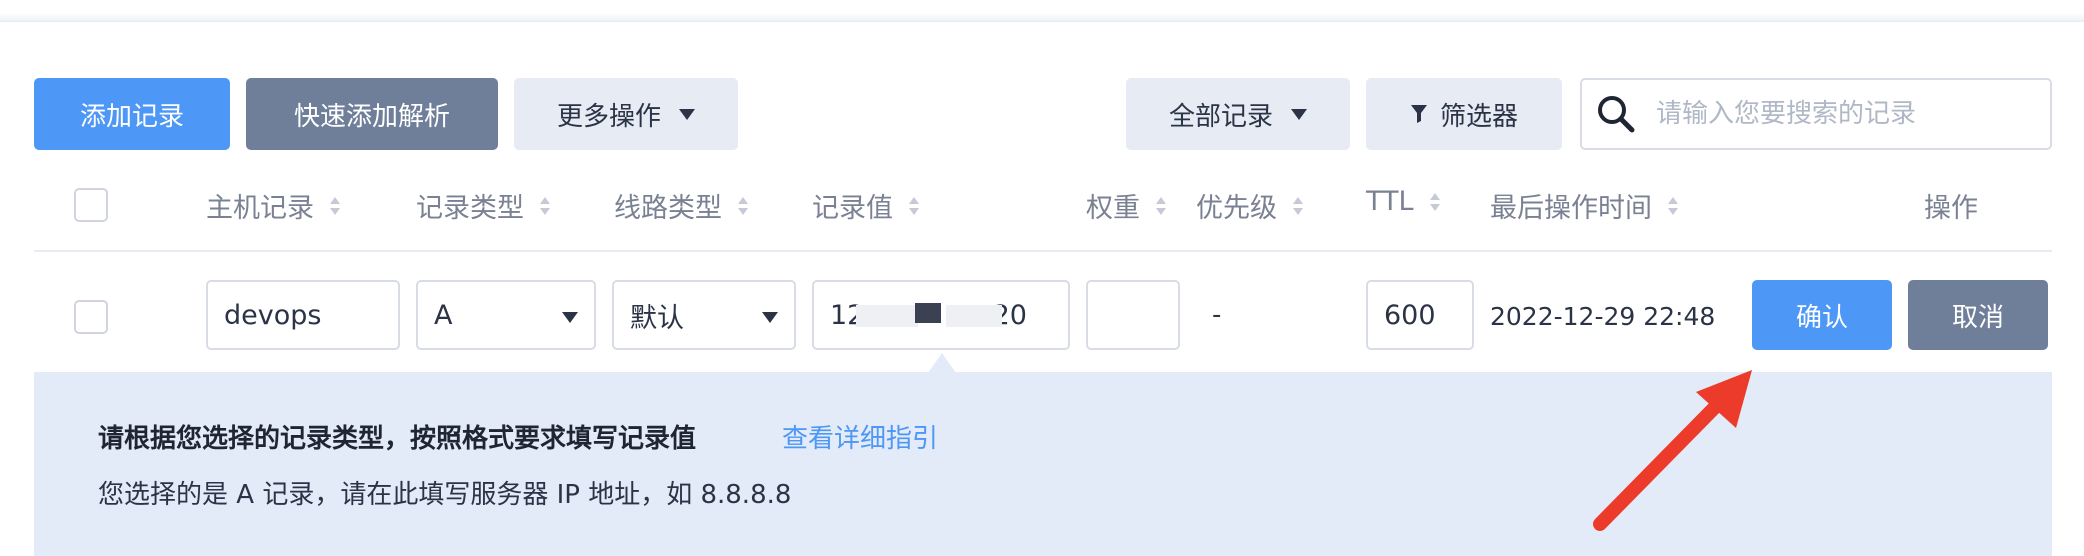 The image size is (2084, 556). What do you see at coordinates (91, 205) in the screenshot?
I see `select-all-checkbox` at bounding box center [91, 205].